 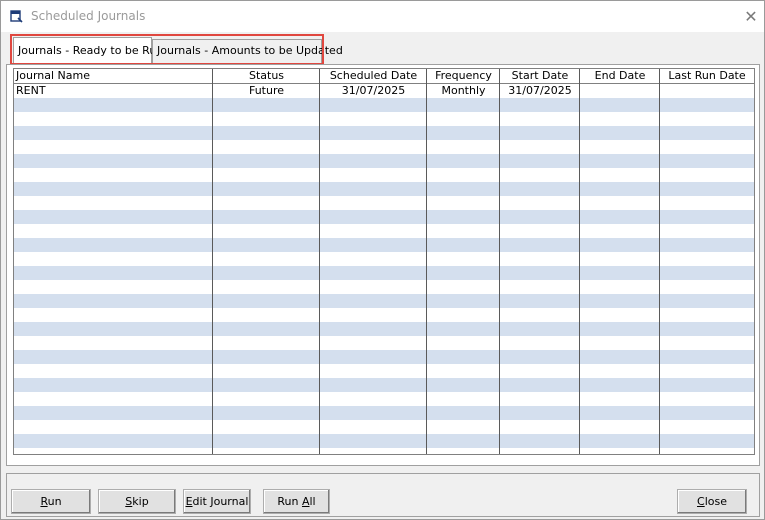 What do you see at coordinates (373, 76) in the screenshot?
I see `column-header: Scheduled Date` at bounding box center [373, 76].